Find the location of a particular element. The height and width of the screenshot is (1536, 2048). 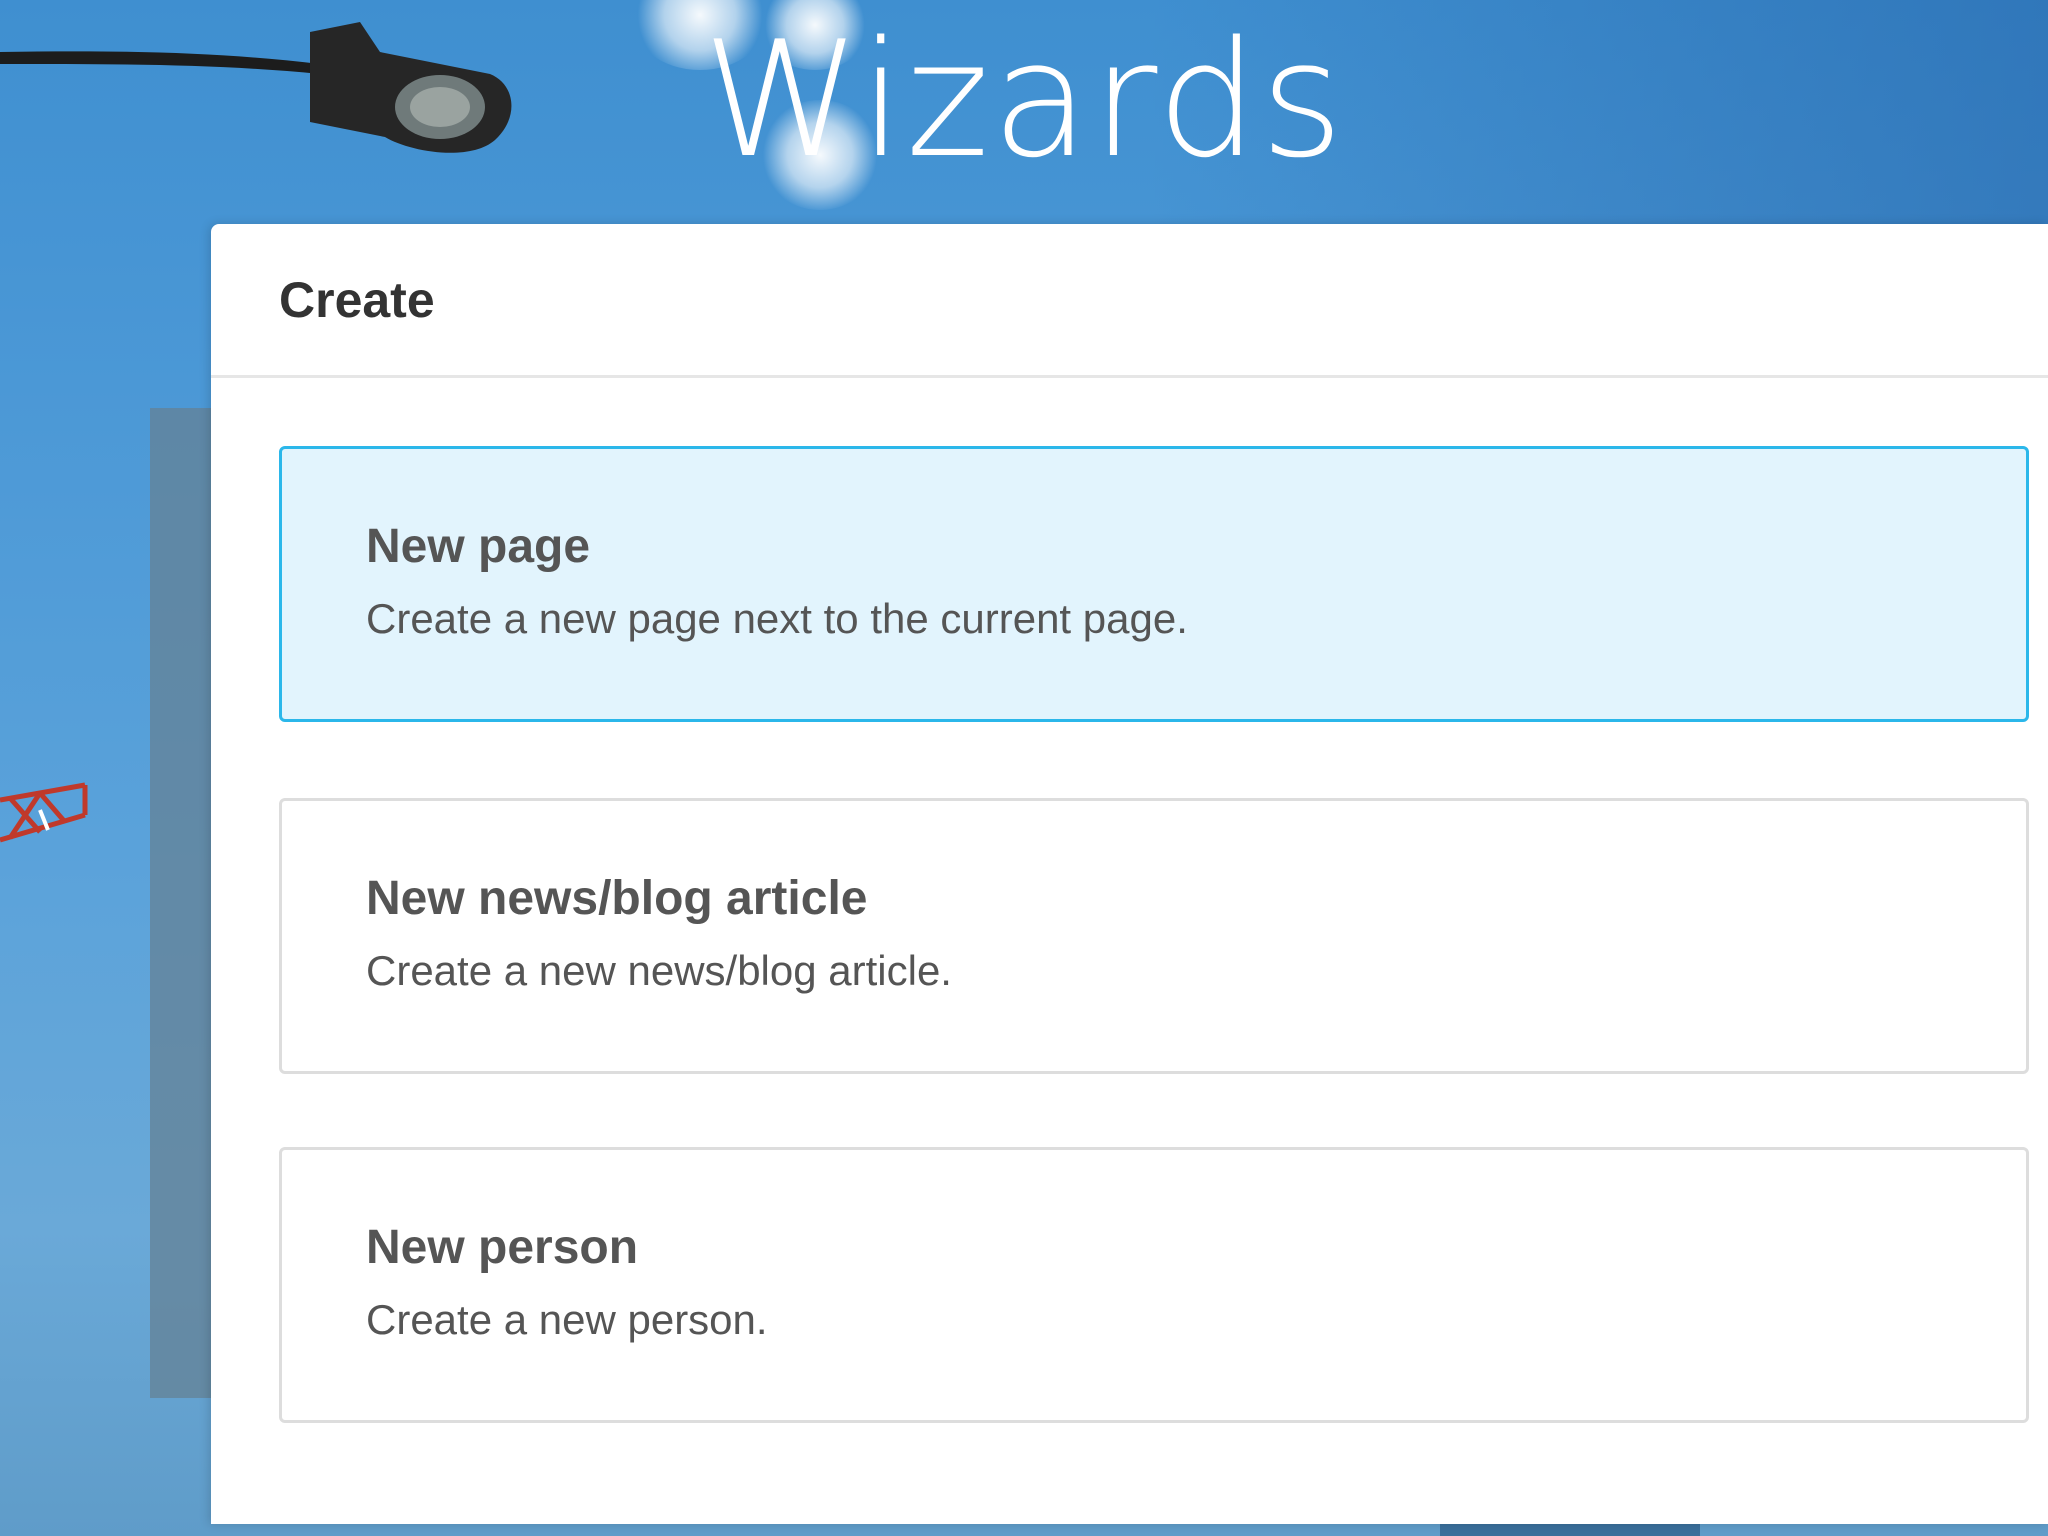

option-title: New news/blog article is located at coordinates (617, 898).